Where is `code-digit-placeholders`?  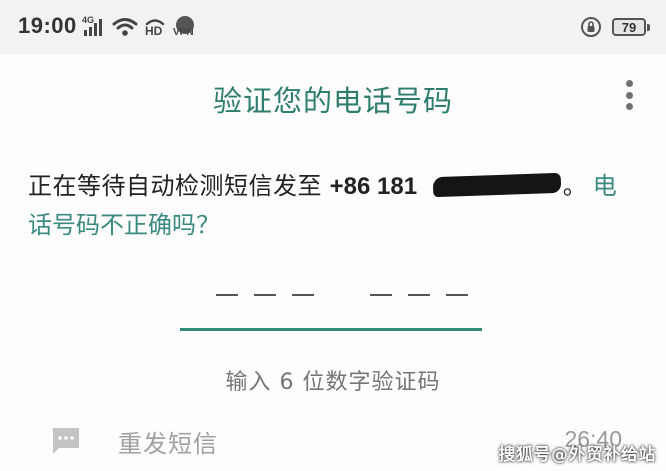 code-digit-placeholders is located at coordinates (342, 287).